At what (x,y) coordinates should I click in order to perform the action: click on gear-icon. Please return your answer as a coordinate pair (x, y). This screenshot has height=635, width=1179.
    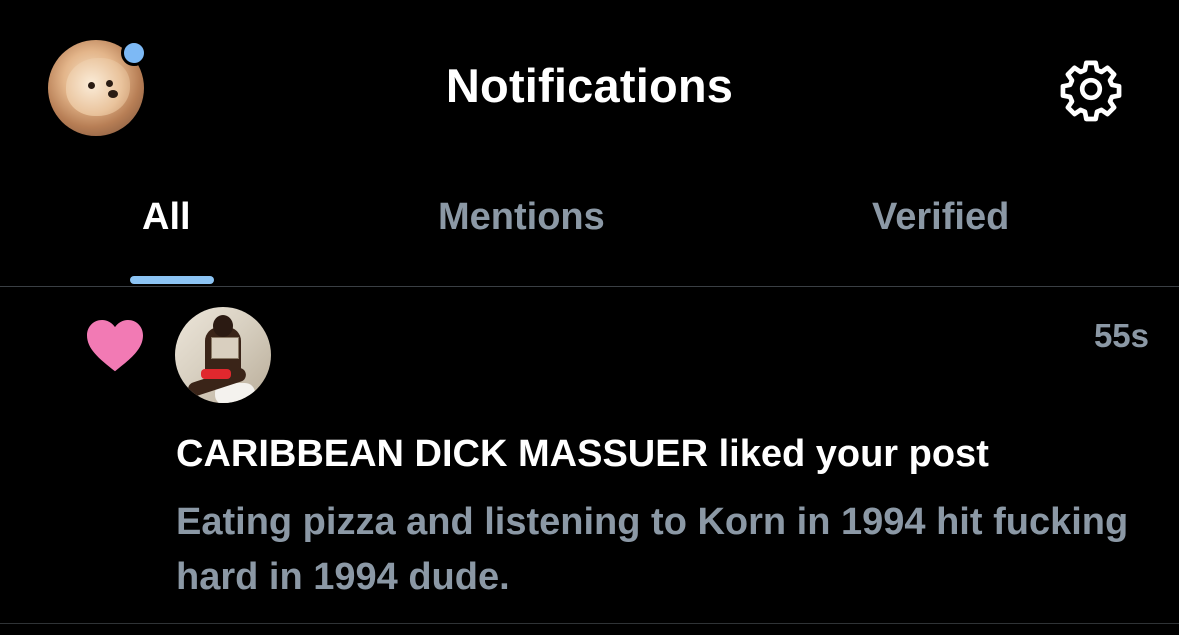
    Looking at the image, I should click on (1091, 89).